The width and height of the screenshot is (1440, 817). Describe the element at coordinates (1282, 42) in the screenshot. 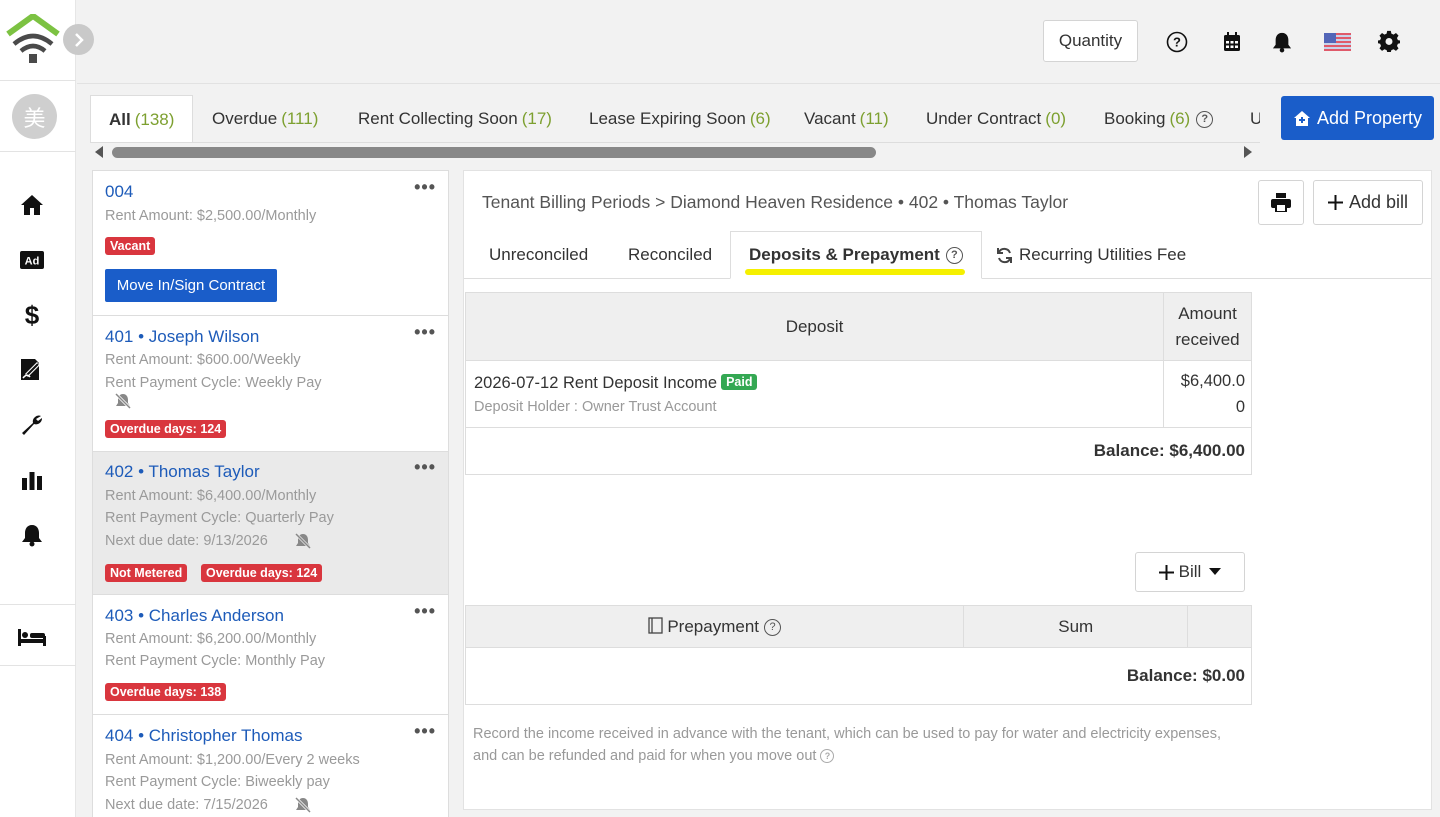

I see `notification-icon` at that location.